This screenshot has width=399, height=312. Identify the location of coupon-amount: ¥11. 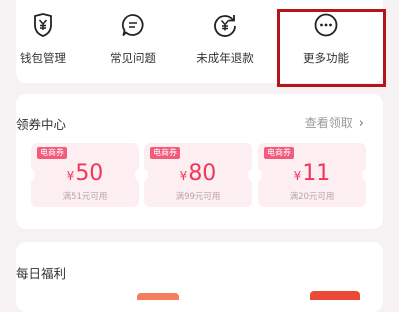
(312, 175).